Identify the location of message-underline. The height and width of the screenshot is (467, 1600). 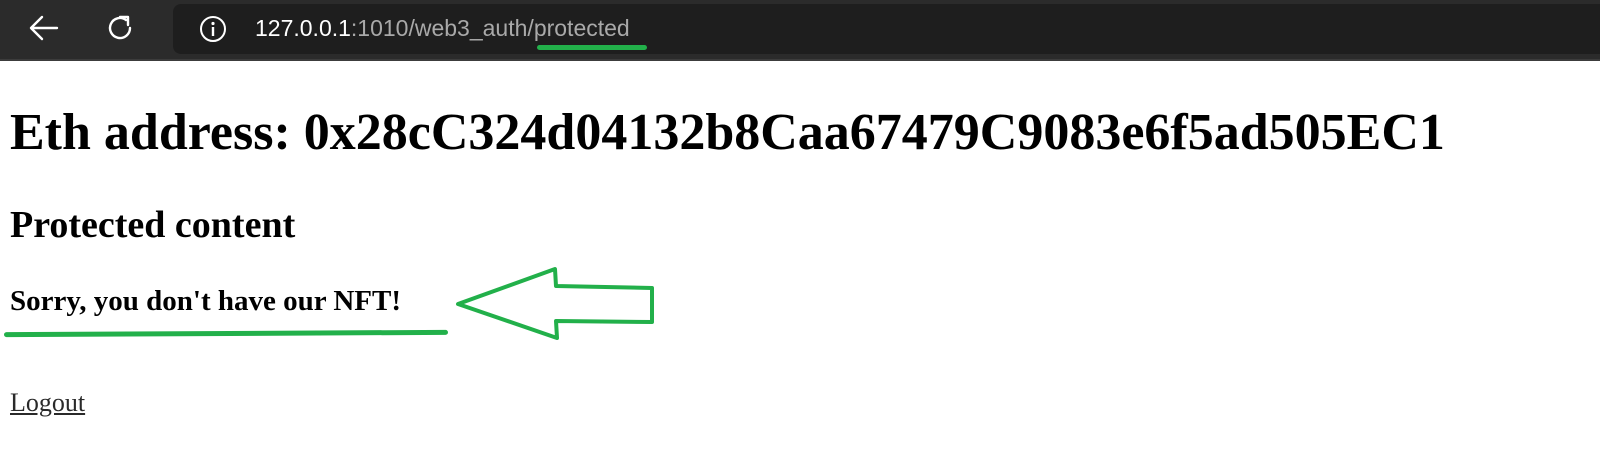
(226, 333).